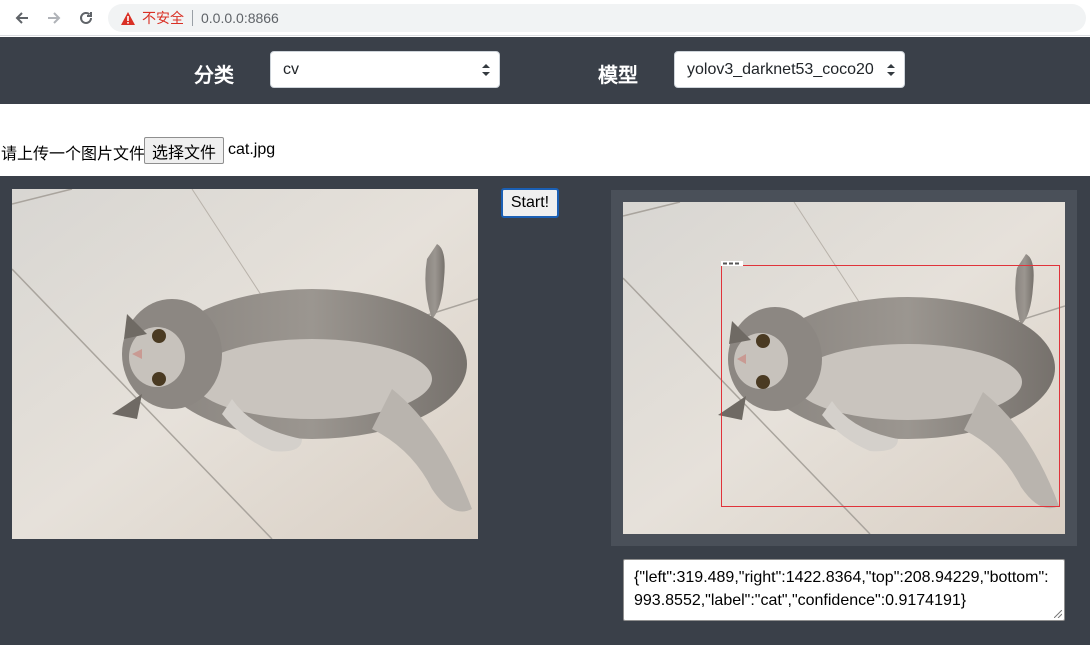 Image resolution: width=1090 pixels, height=645 pixels. What do you see at coordinates (184, 150) in the screenshot?
I see `choose-file-button: 选择文件` at bounding box center [184, 150].